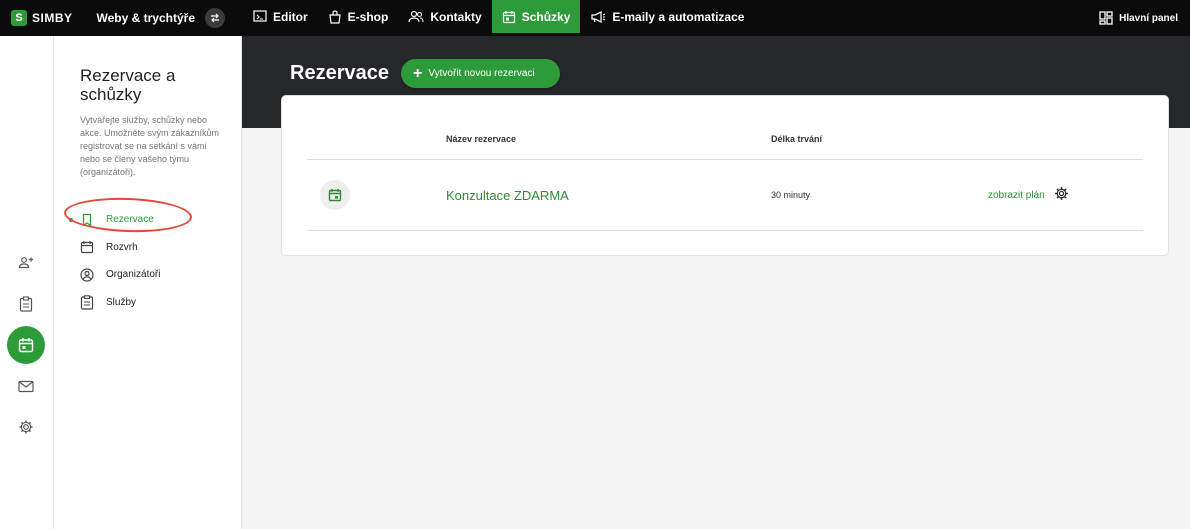 The height and width of the screenshot is (529, 1190). Describe the element at coordinates (725, 159) in the screenshot. I see `header-divider` at that location.